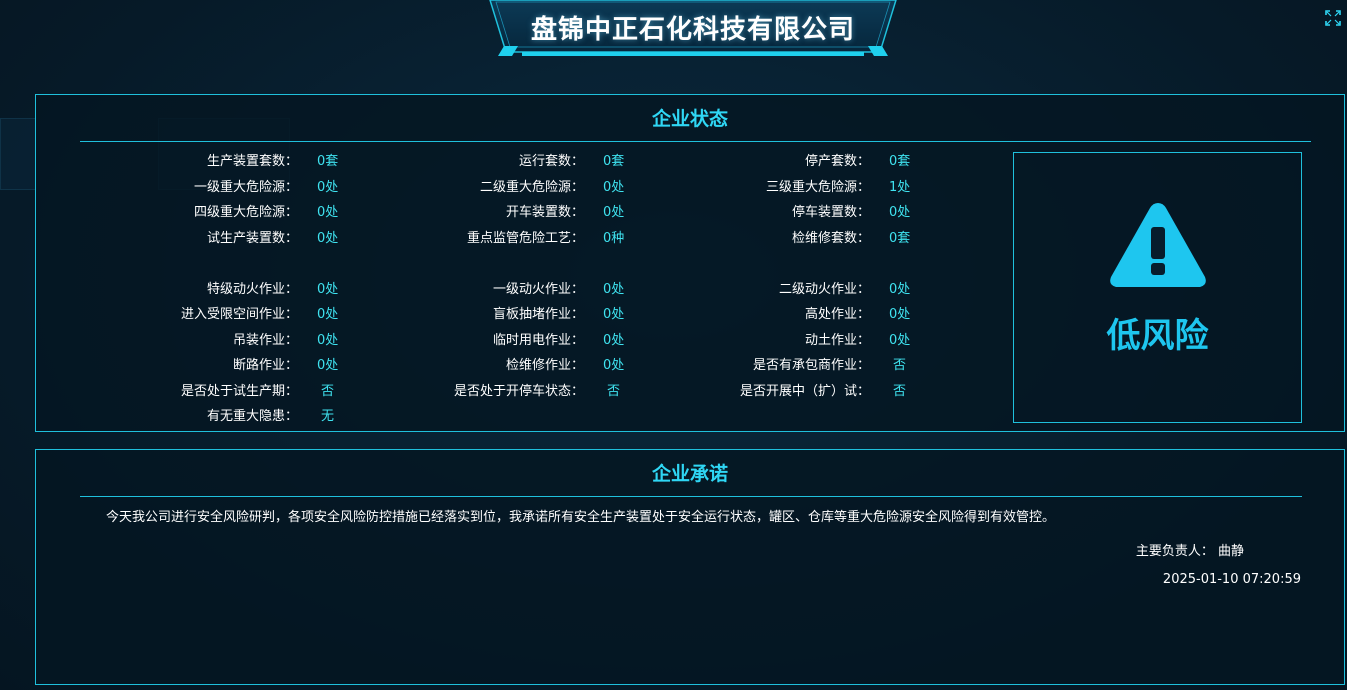 This screenshot has width=1347, height=690. What do you see at coordinates (252, 161) in the screenshot?
I see `stat-label: 生产装置套数：` at bounding box center [252, 161].